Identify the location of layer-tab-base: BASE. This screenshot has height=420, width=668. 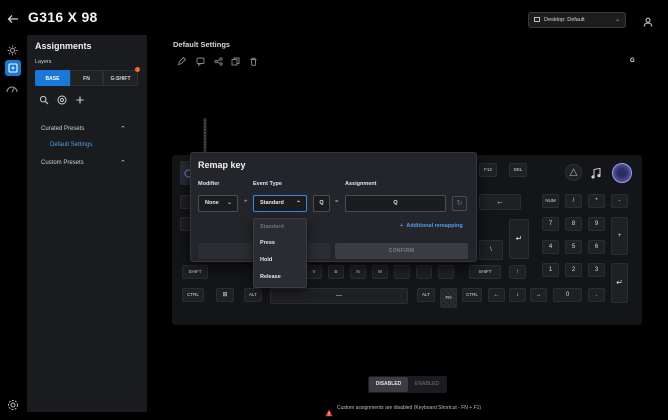
(52, 78).